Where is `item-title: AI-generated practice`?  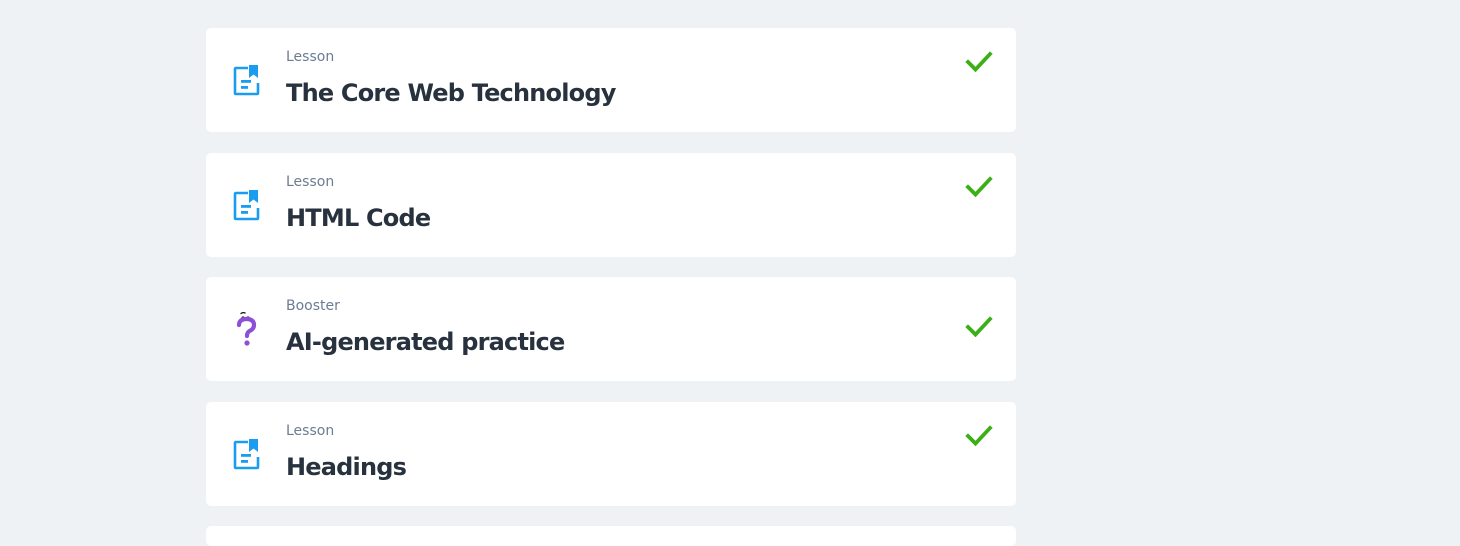 item-title: AI-generated practice is located at coordinates (425, 342).